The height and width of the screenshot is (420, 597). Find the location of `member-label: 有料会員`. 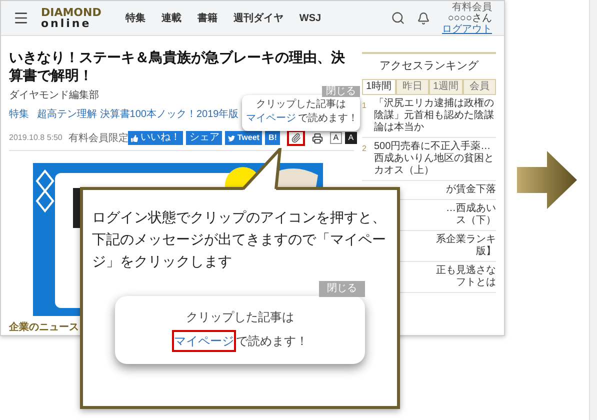

member-label: 有料会員 is located at coordinates (472, 7).